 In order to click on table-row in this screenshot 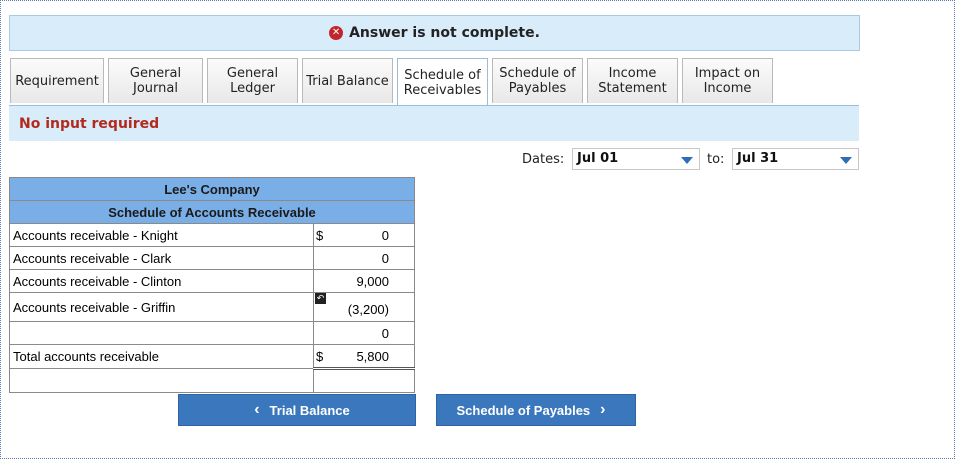, I will do `click(212, 380)`.